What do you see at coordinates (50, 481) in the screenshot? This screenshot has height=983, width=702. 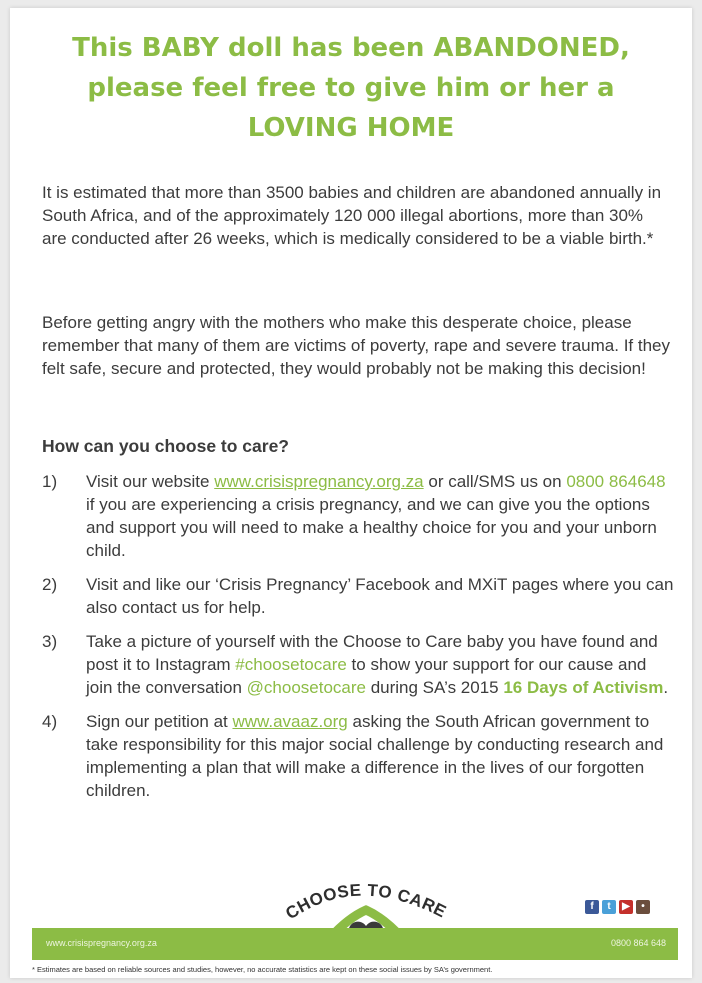 I see `step-number: 1)` at bounding box center [50, 481].